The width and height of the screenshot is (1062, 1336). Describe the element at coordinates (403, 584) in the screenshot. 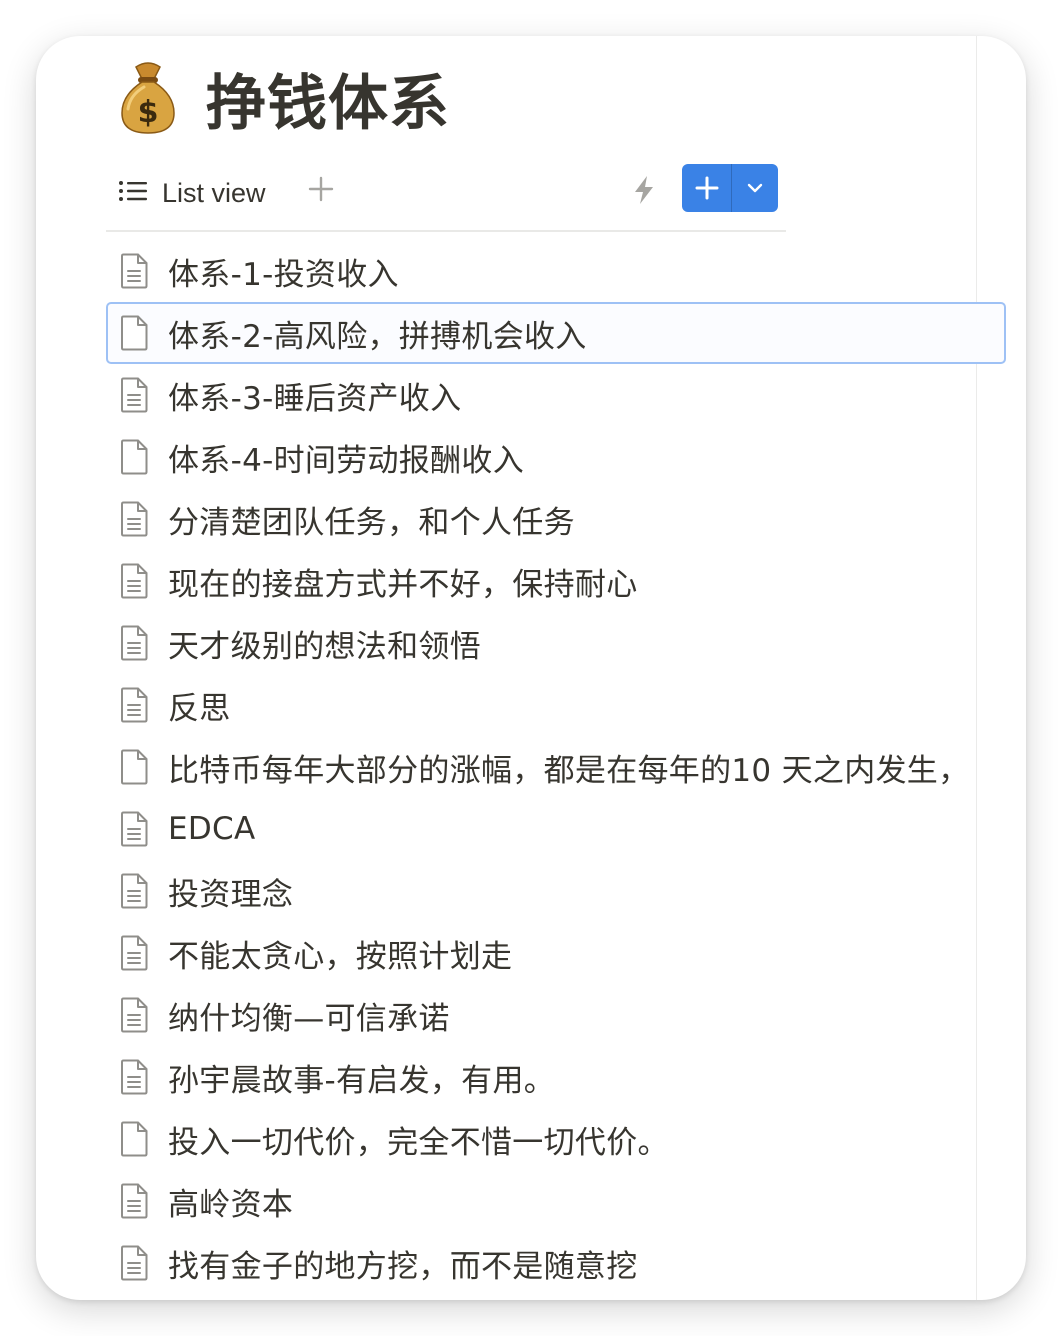

I see `list-item-label: 现在的接盘方式并不好，保持耐心` at that location.